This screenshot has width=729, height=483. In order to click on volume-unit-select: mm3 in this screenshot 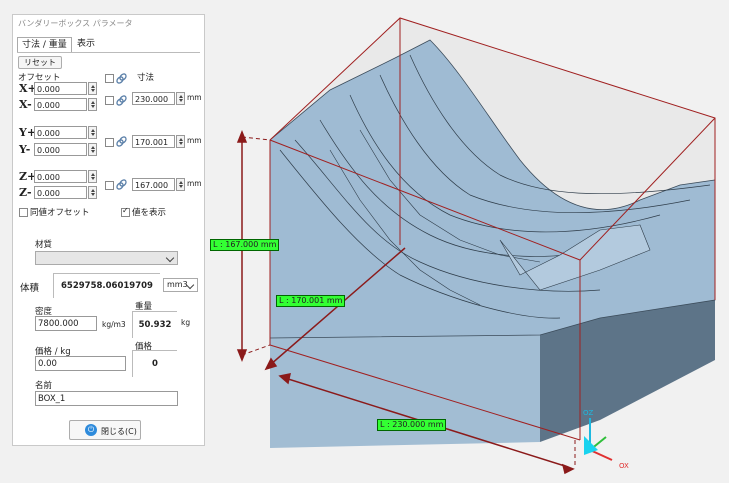, I will do `click(180, 285)`.